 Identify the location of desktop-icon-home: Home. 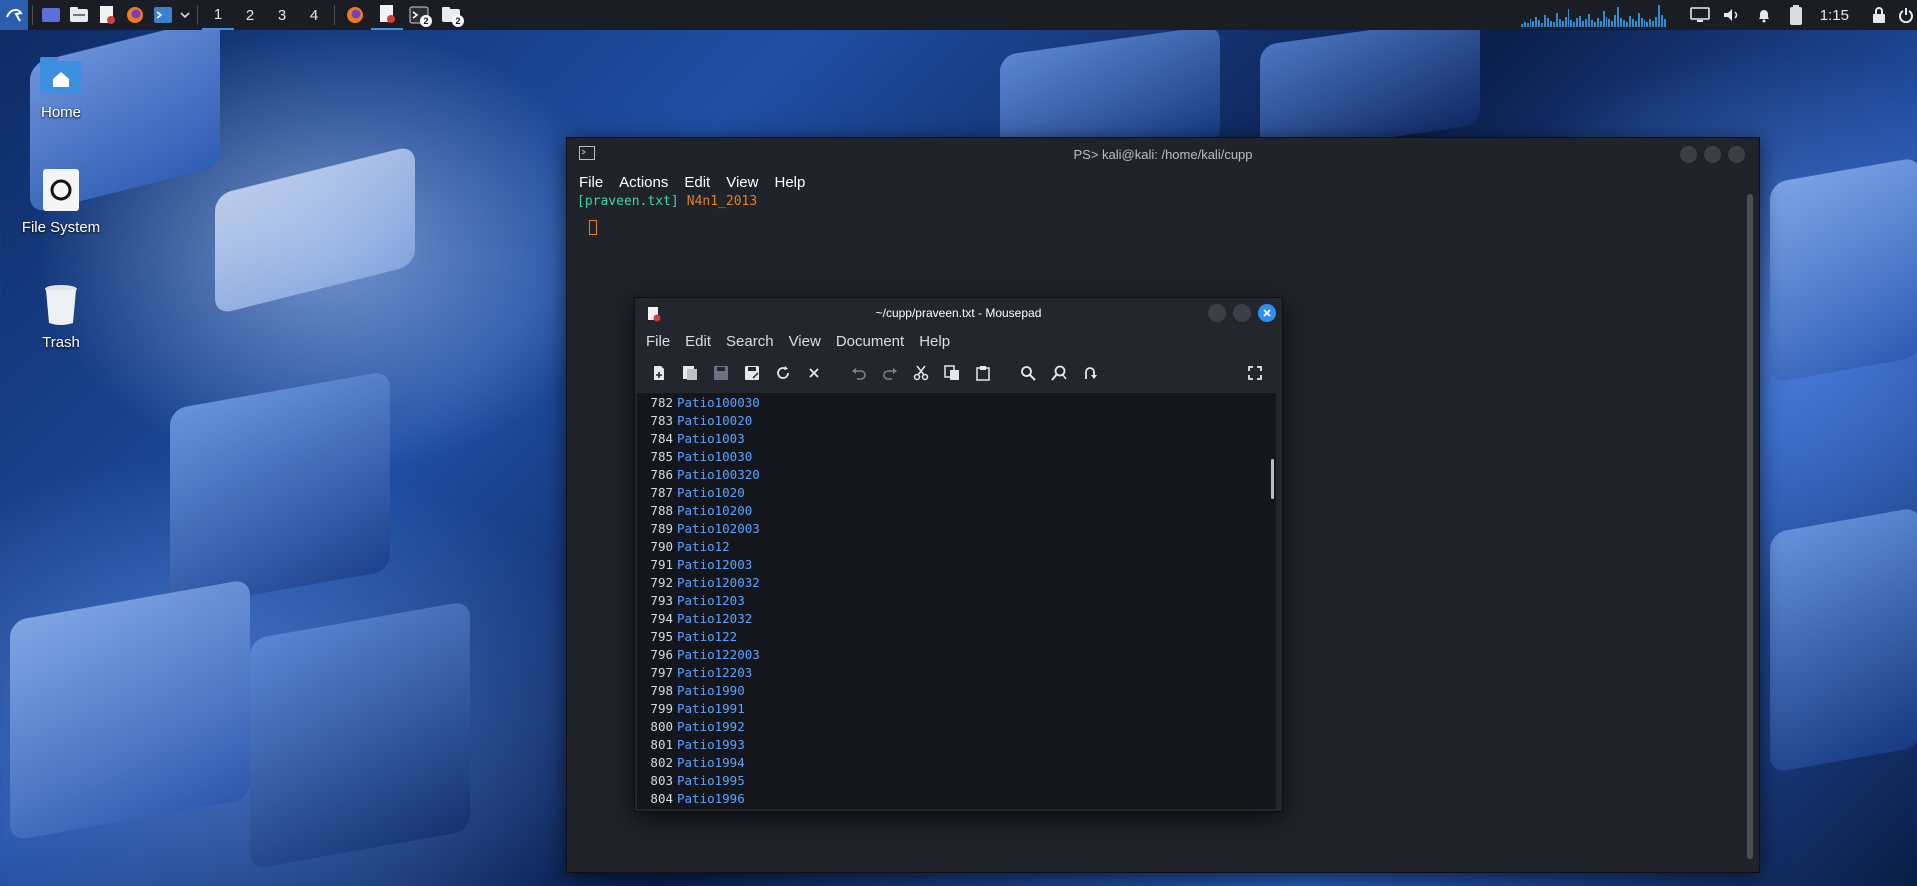
(61, 85).